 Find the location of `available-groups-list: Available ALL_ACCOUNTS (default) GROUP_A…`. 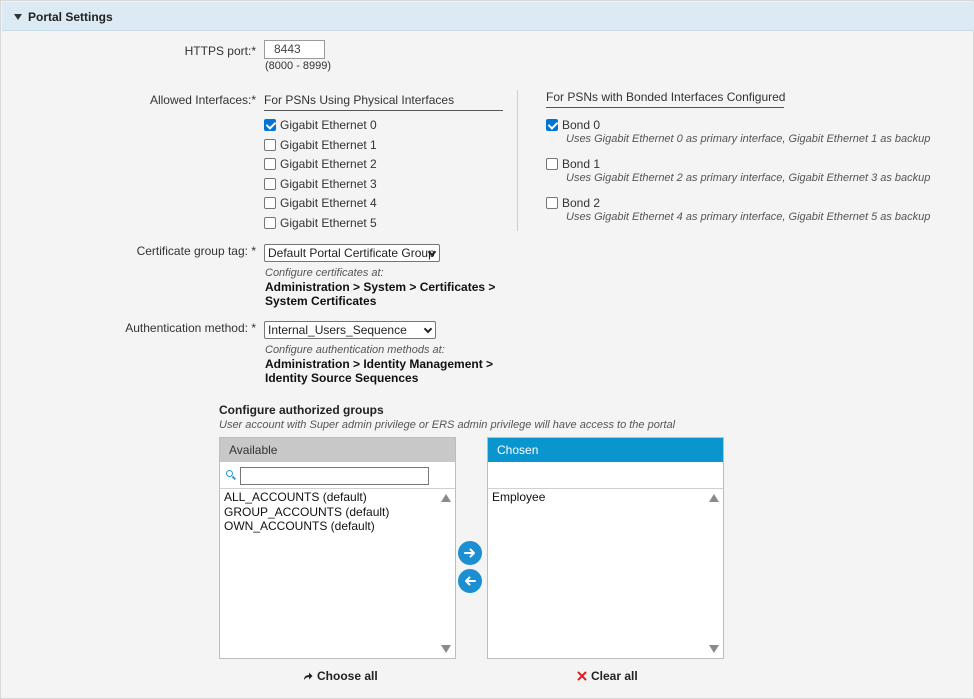

available-groups-list: Available ALL_ACCOUNTS (default) GROUP_A… is located at coordinates (337, 548).